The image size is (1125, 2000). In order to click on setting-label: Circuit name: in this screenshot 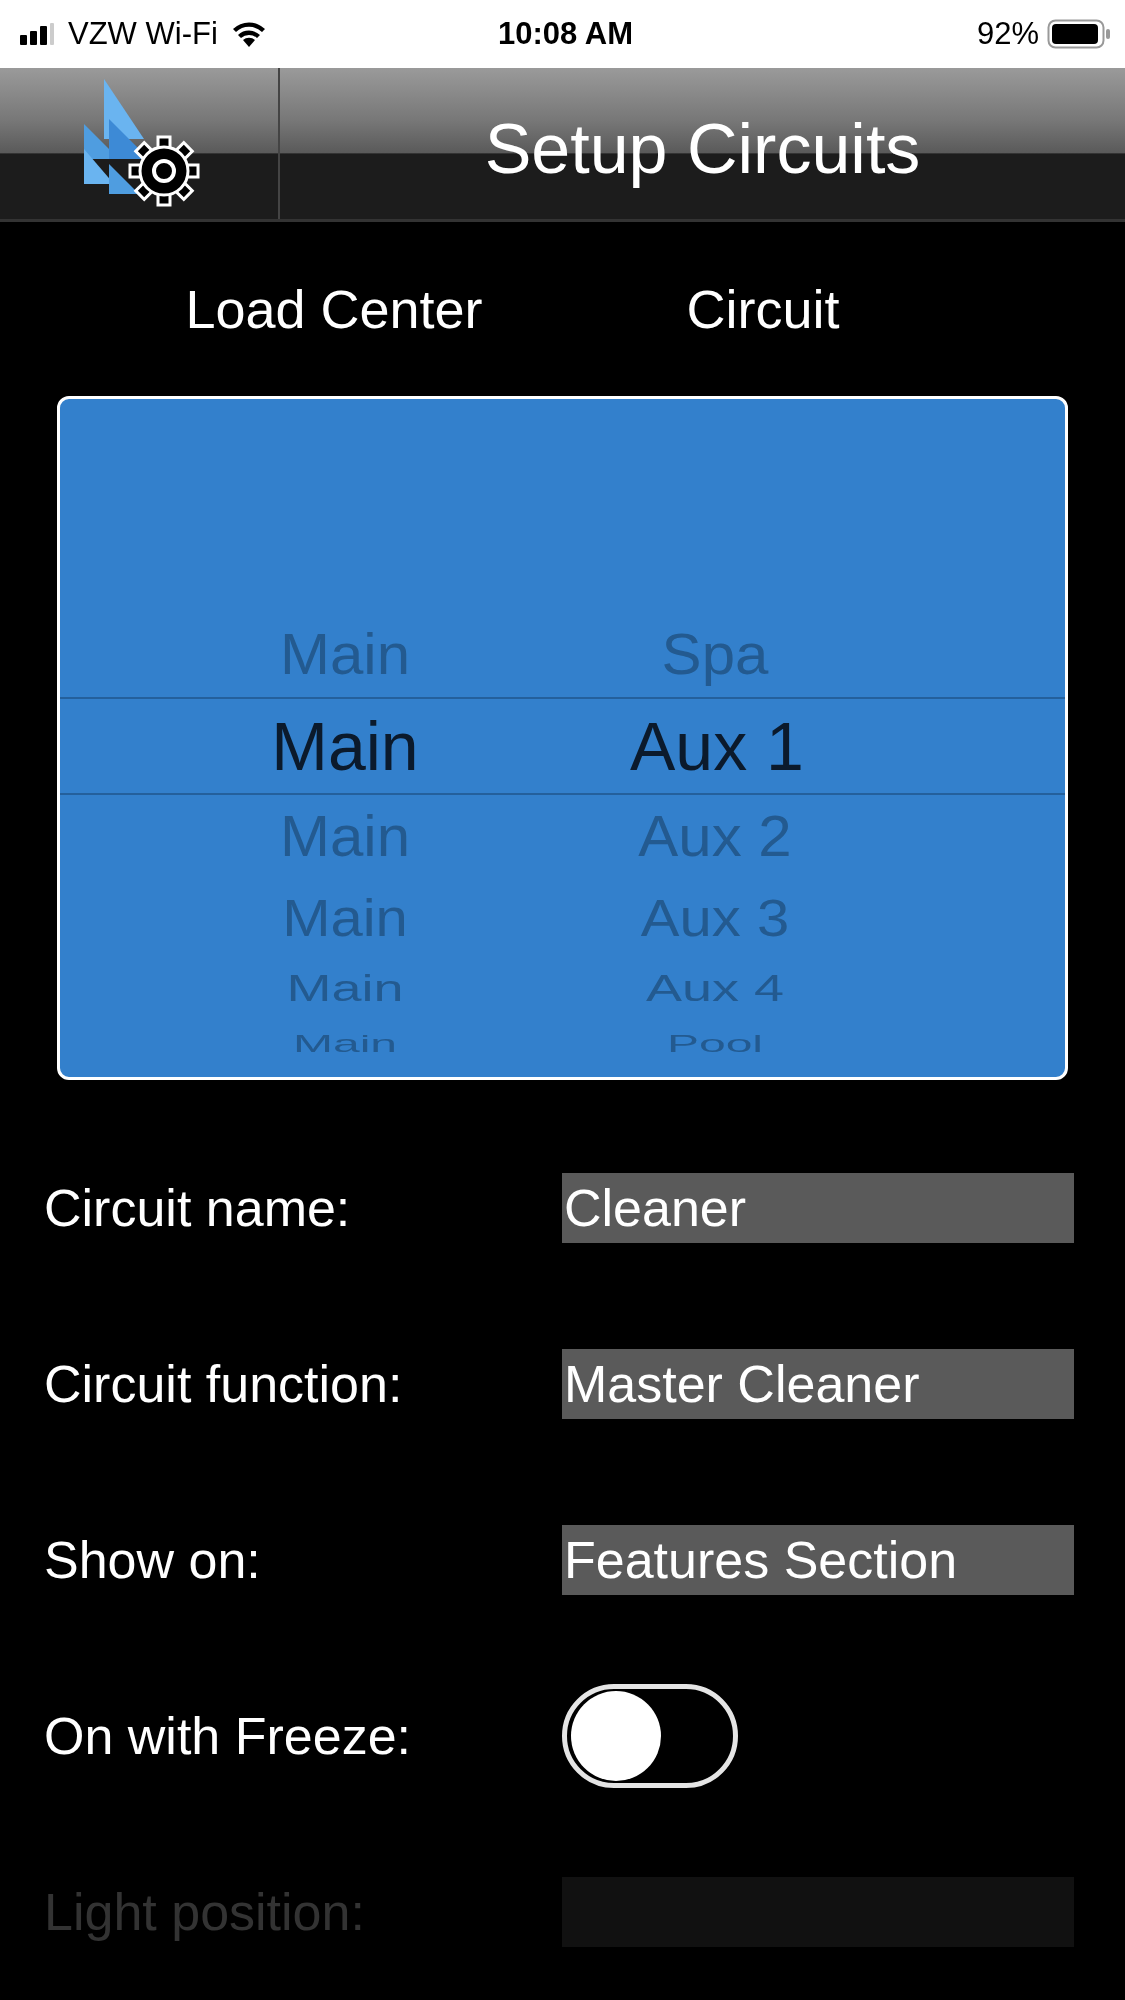, I will do `click(198, 1208)`.